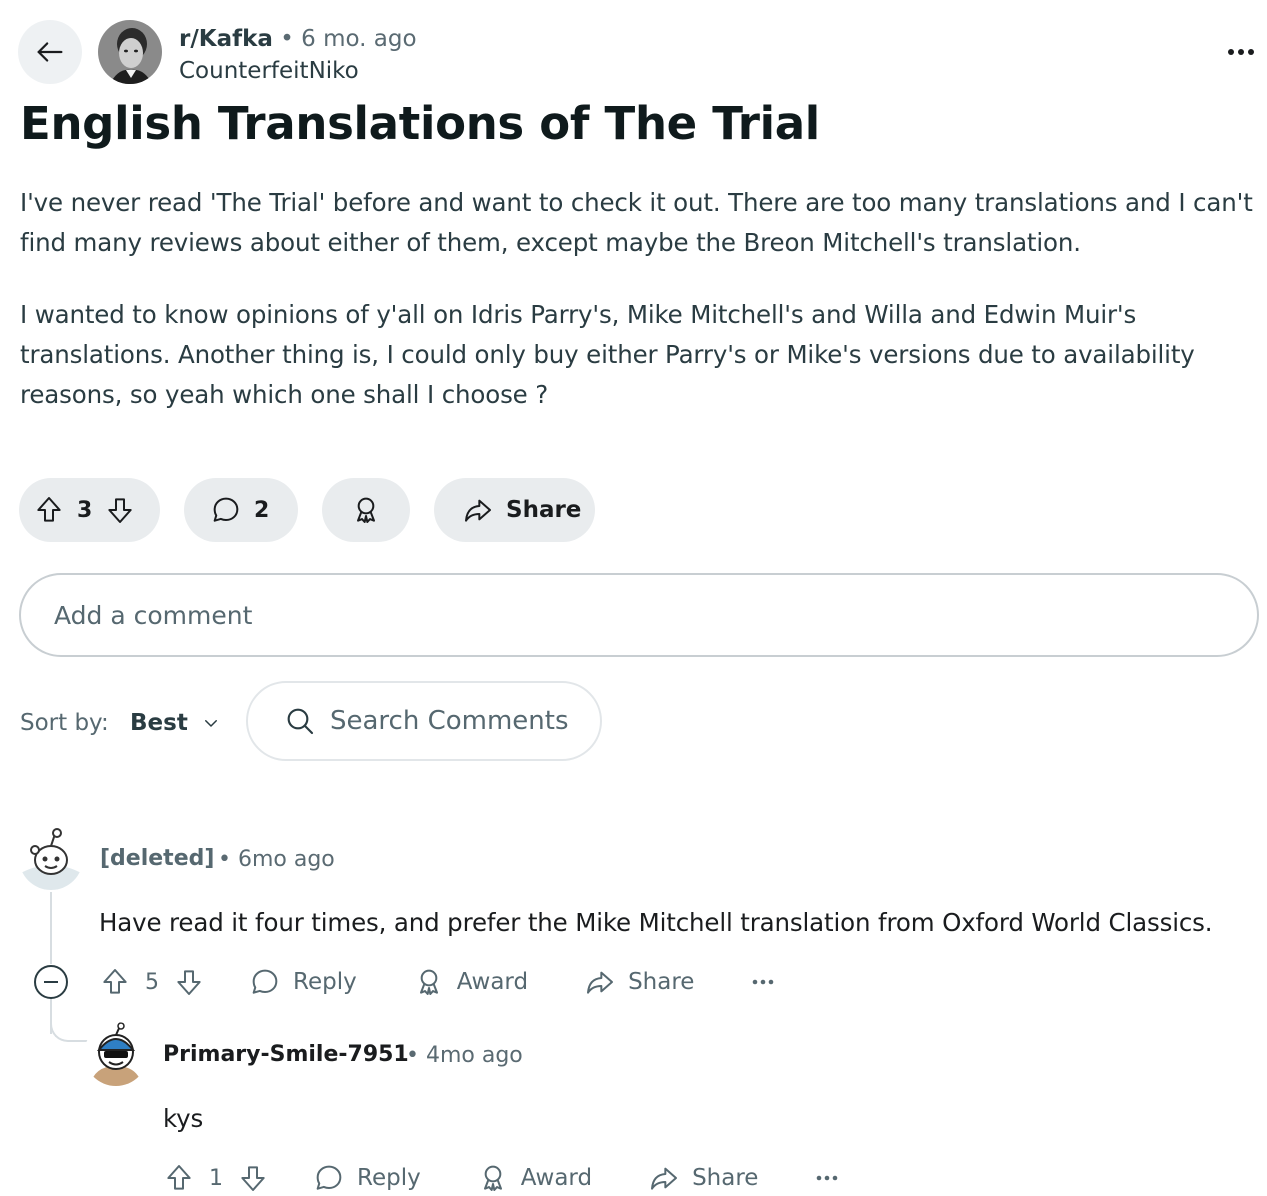 The image size is (1267, 1196). I want to click on arrow-left-icon, so click(50, 52).